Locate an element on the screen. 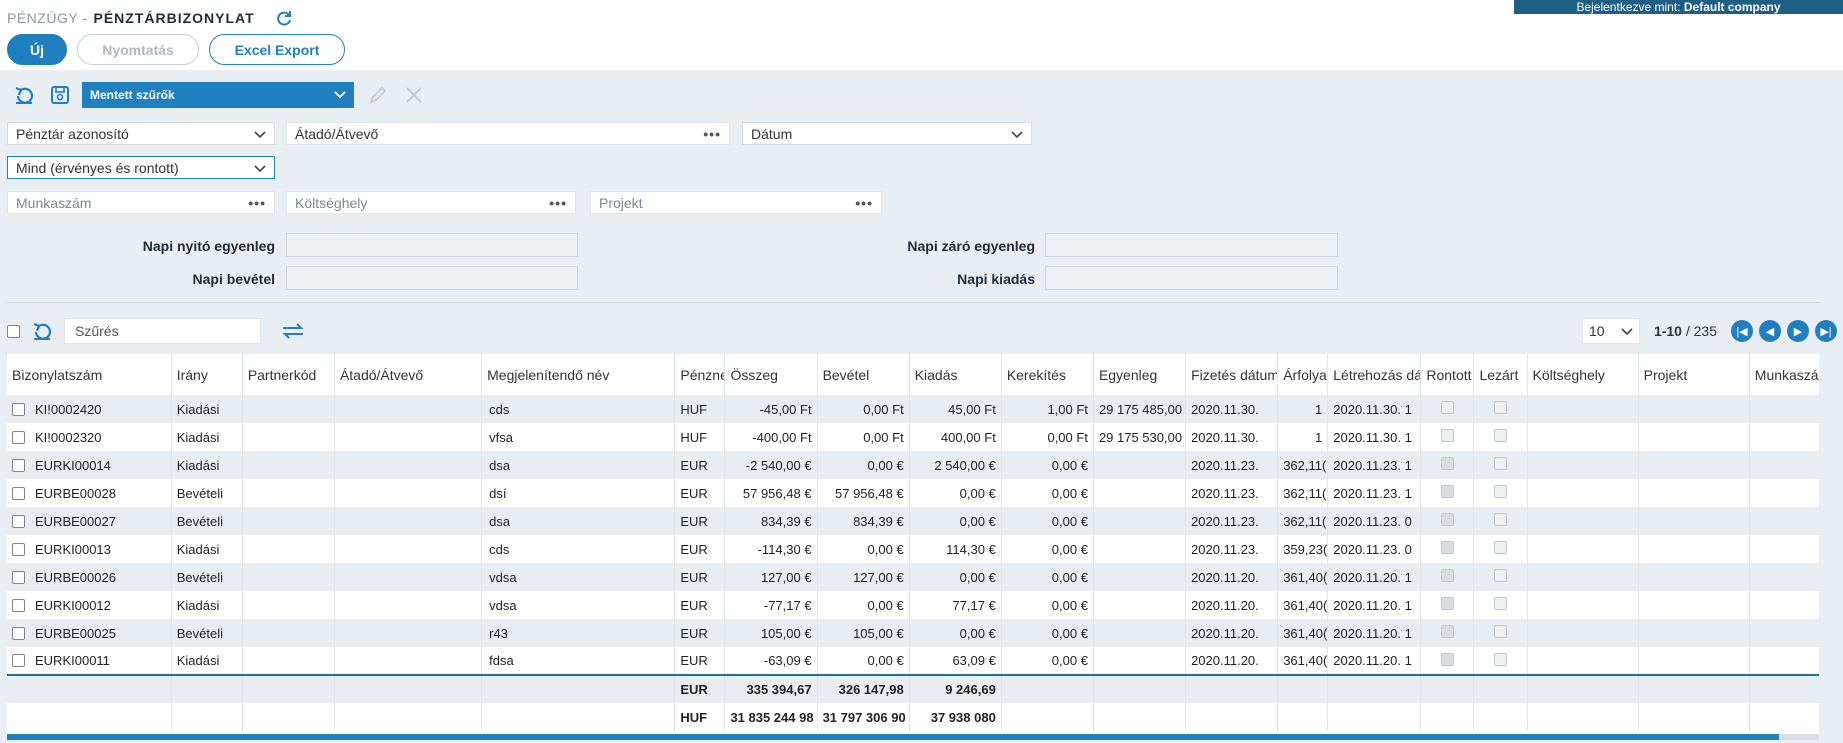 The image size is (1843, 743). column-header: Árfolyam is located at coordinates (1303, 374).